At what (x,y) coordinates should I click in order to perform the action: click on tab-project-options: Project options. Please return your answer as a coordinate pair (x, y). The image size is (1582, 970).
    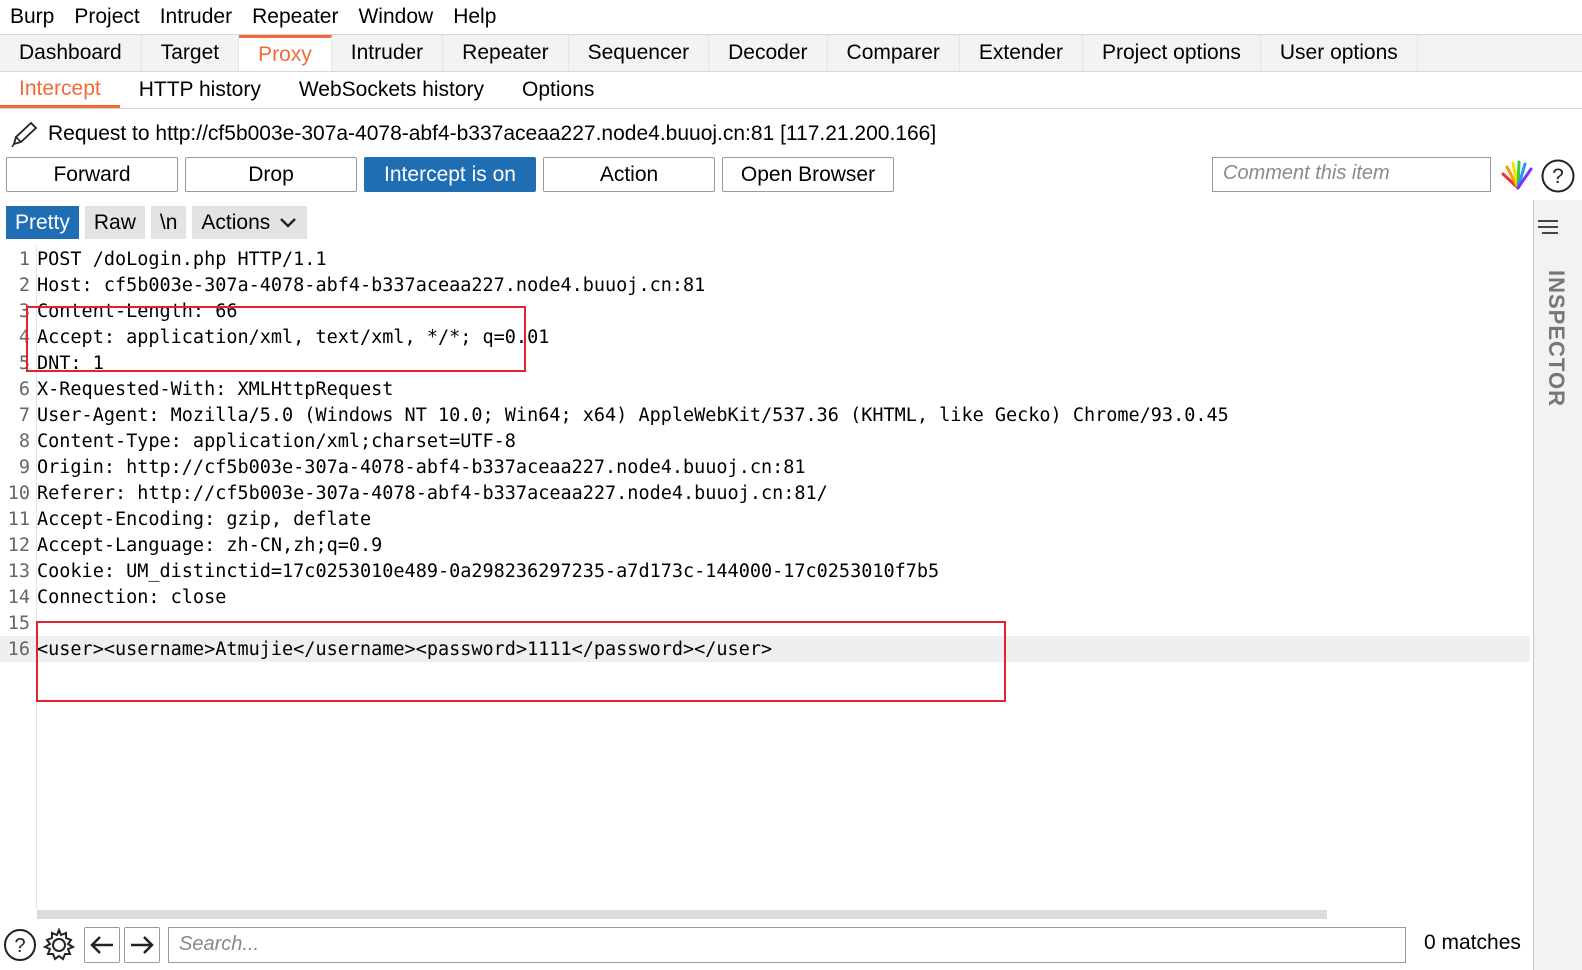
    Looking at the image, I should click on (1172, 53).